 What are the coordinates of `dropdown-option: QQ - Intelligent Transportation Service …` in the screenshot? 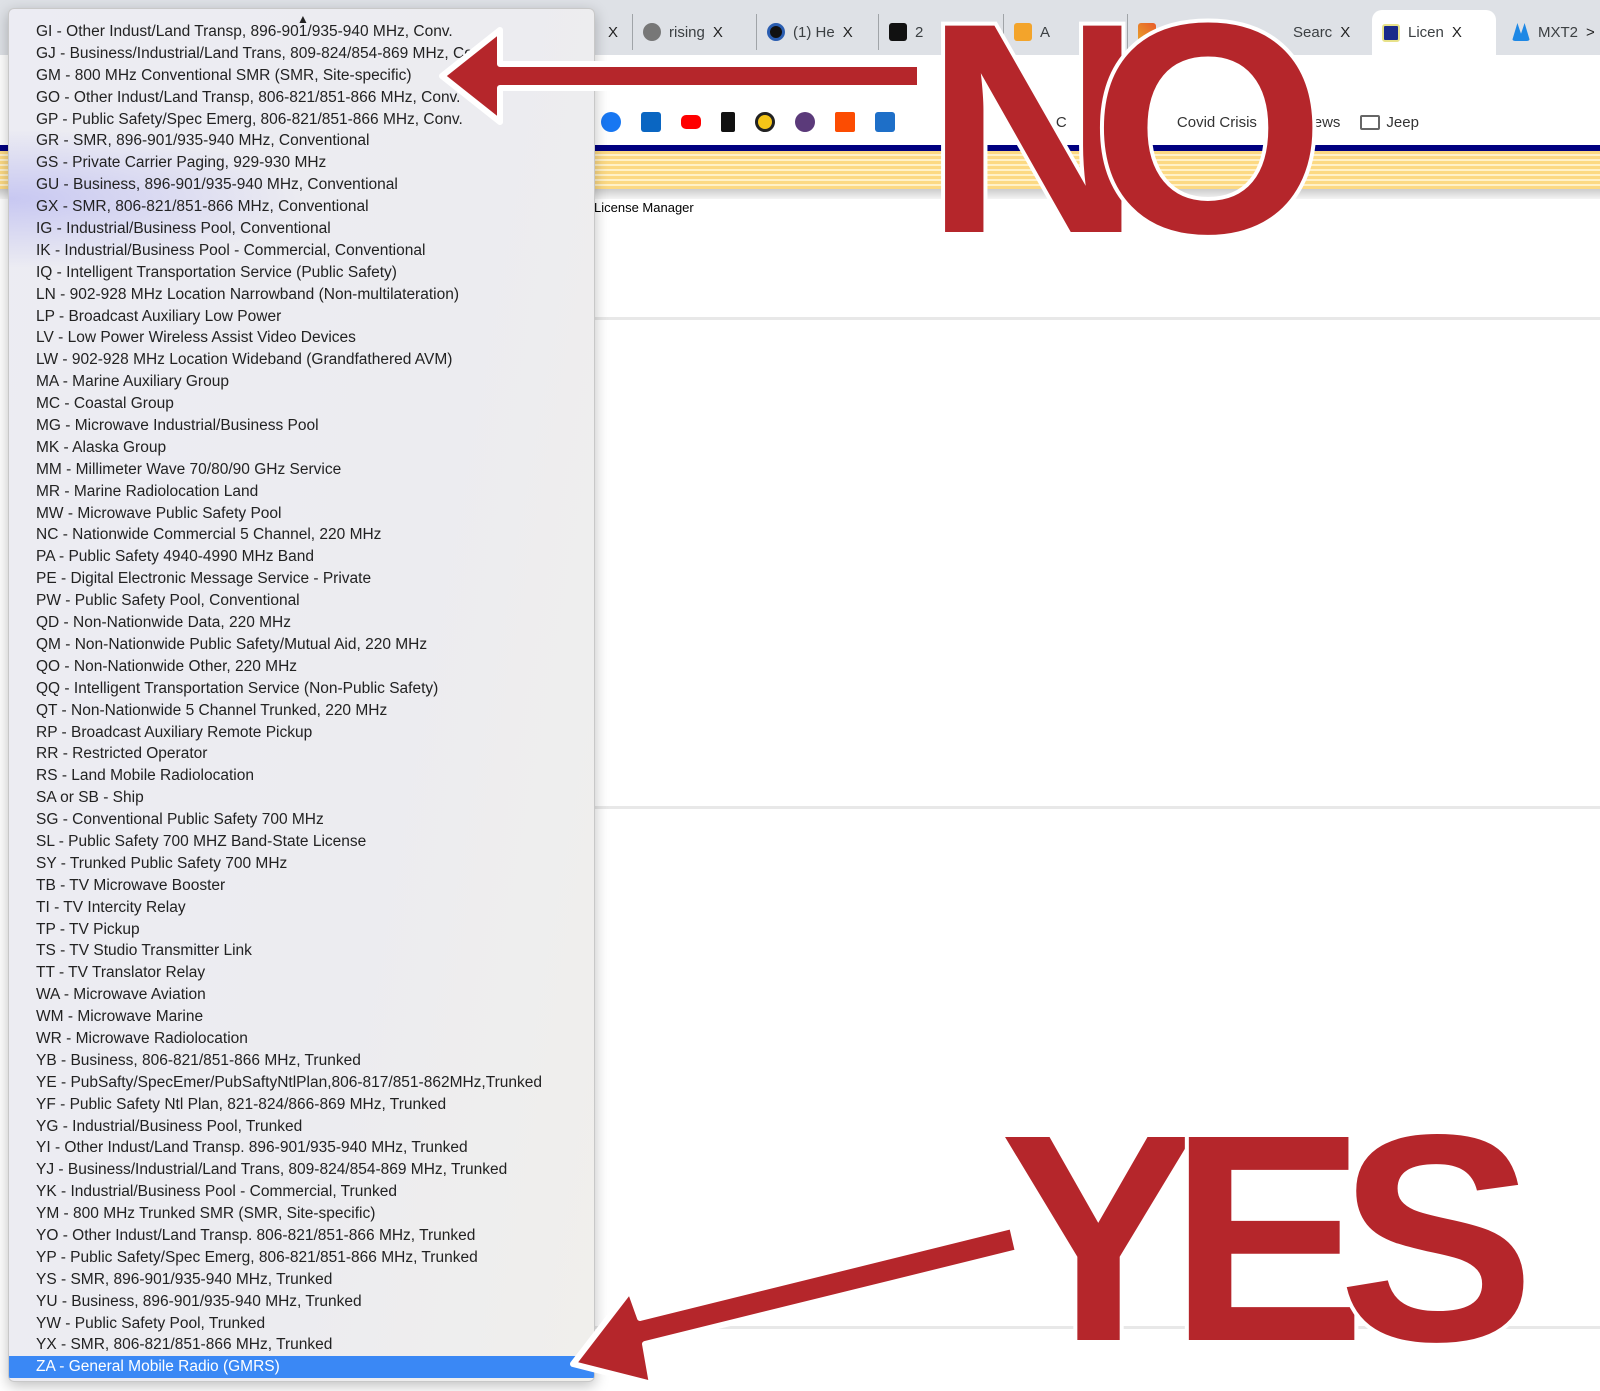 It's located at (301, 689).